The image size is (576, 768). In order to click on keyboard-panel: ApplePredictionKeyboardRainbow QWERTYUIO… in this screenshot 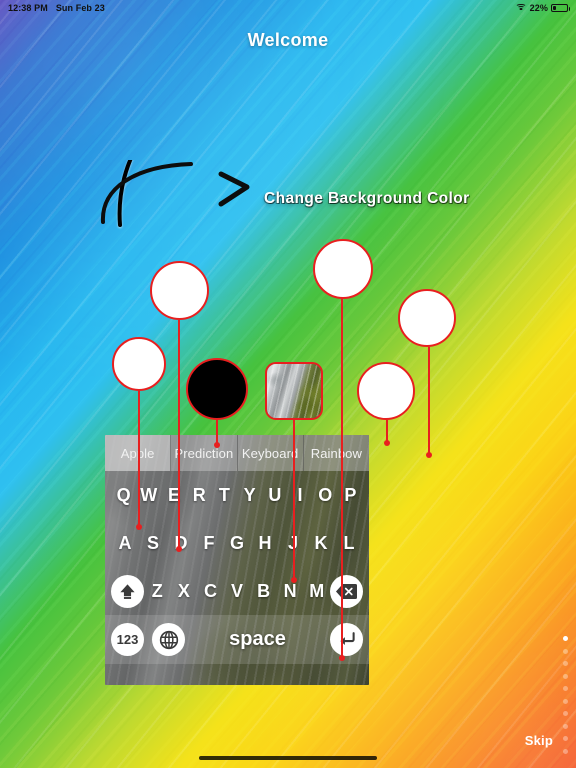, I will do `click(237, 560)`.